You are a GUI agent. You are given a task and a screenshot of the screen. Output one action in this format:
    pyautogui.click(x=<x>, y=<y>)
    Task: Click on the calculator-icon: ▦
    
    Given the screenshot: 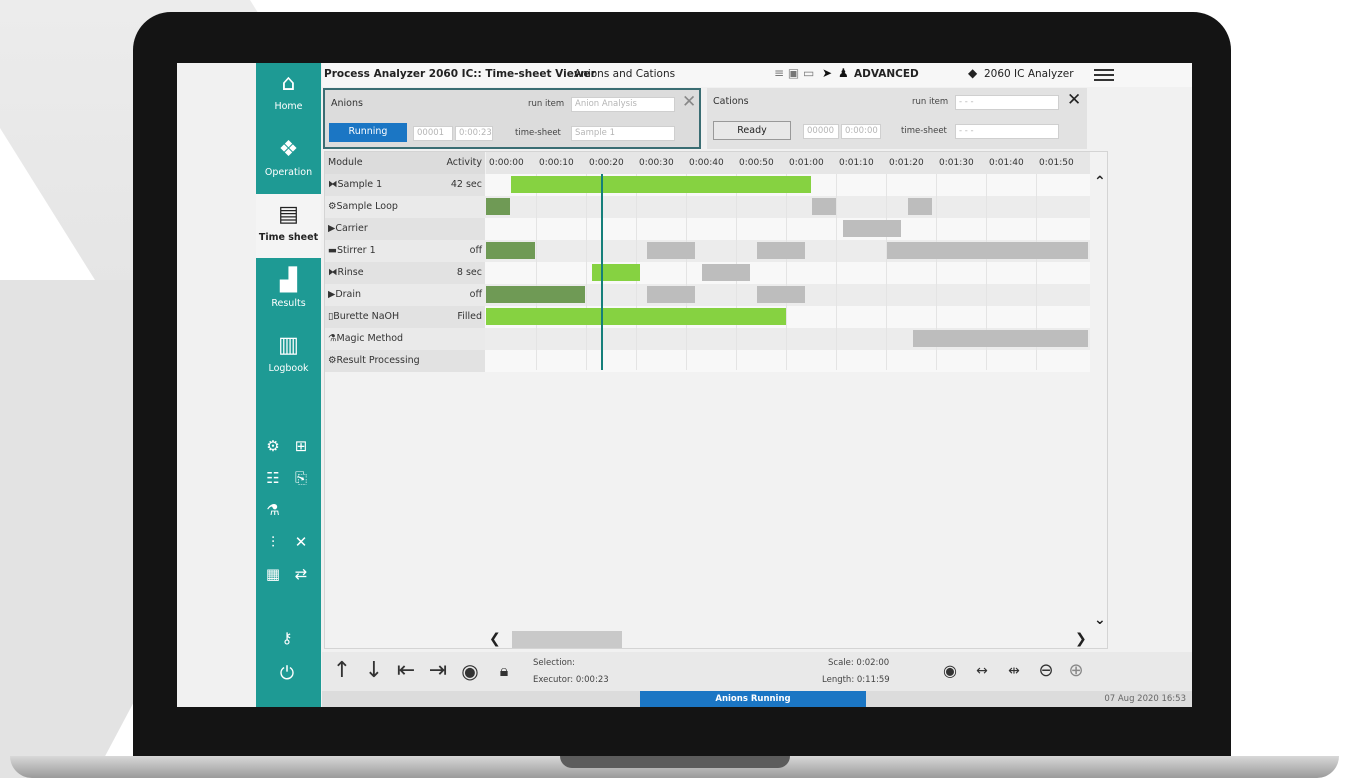 What is the action you would take?
    pyautogui.click(x=273, y=574)
    